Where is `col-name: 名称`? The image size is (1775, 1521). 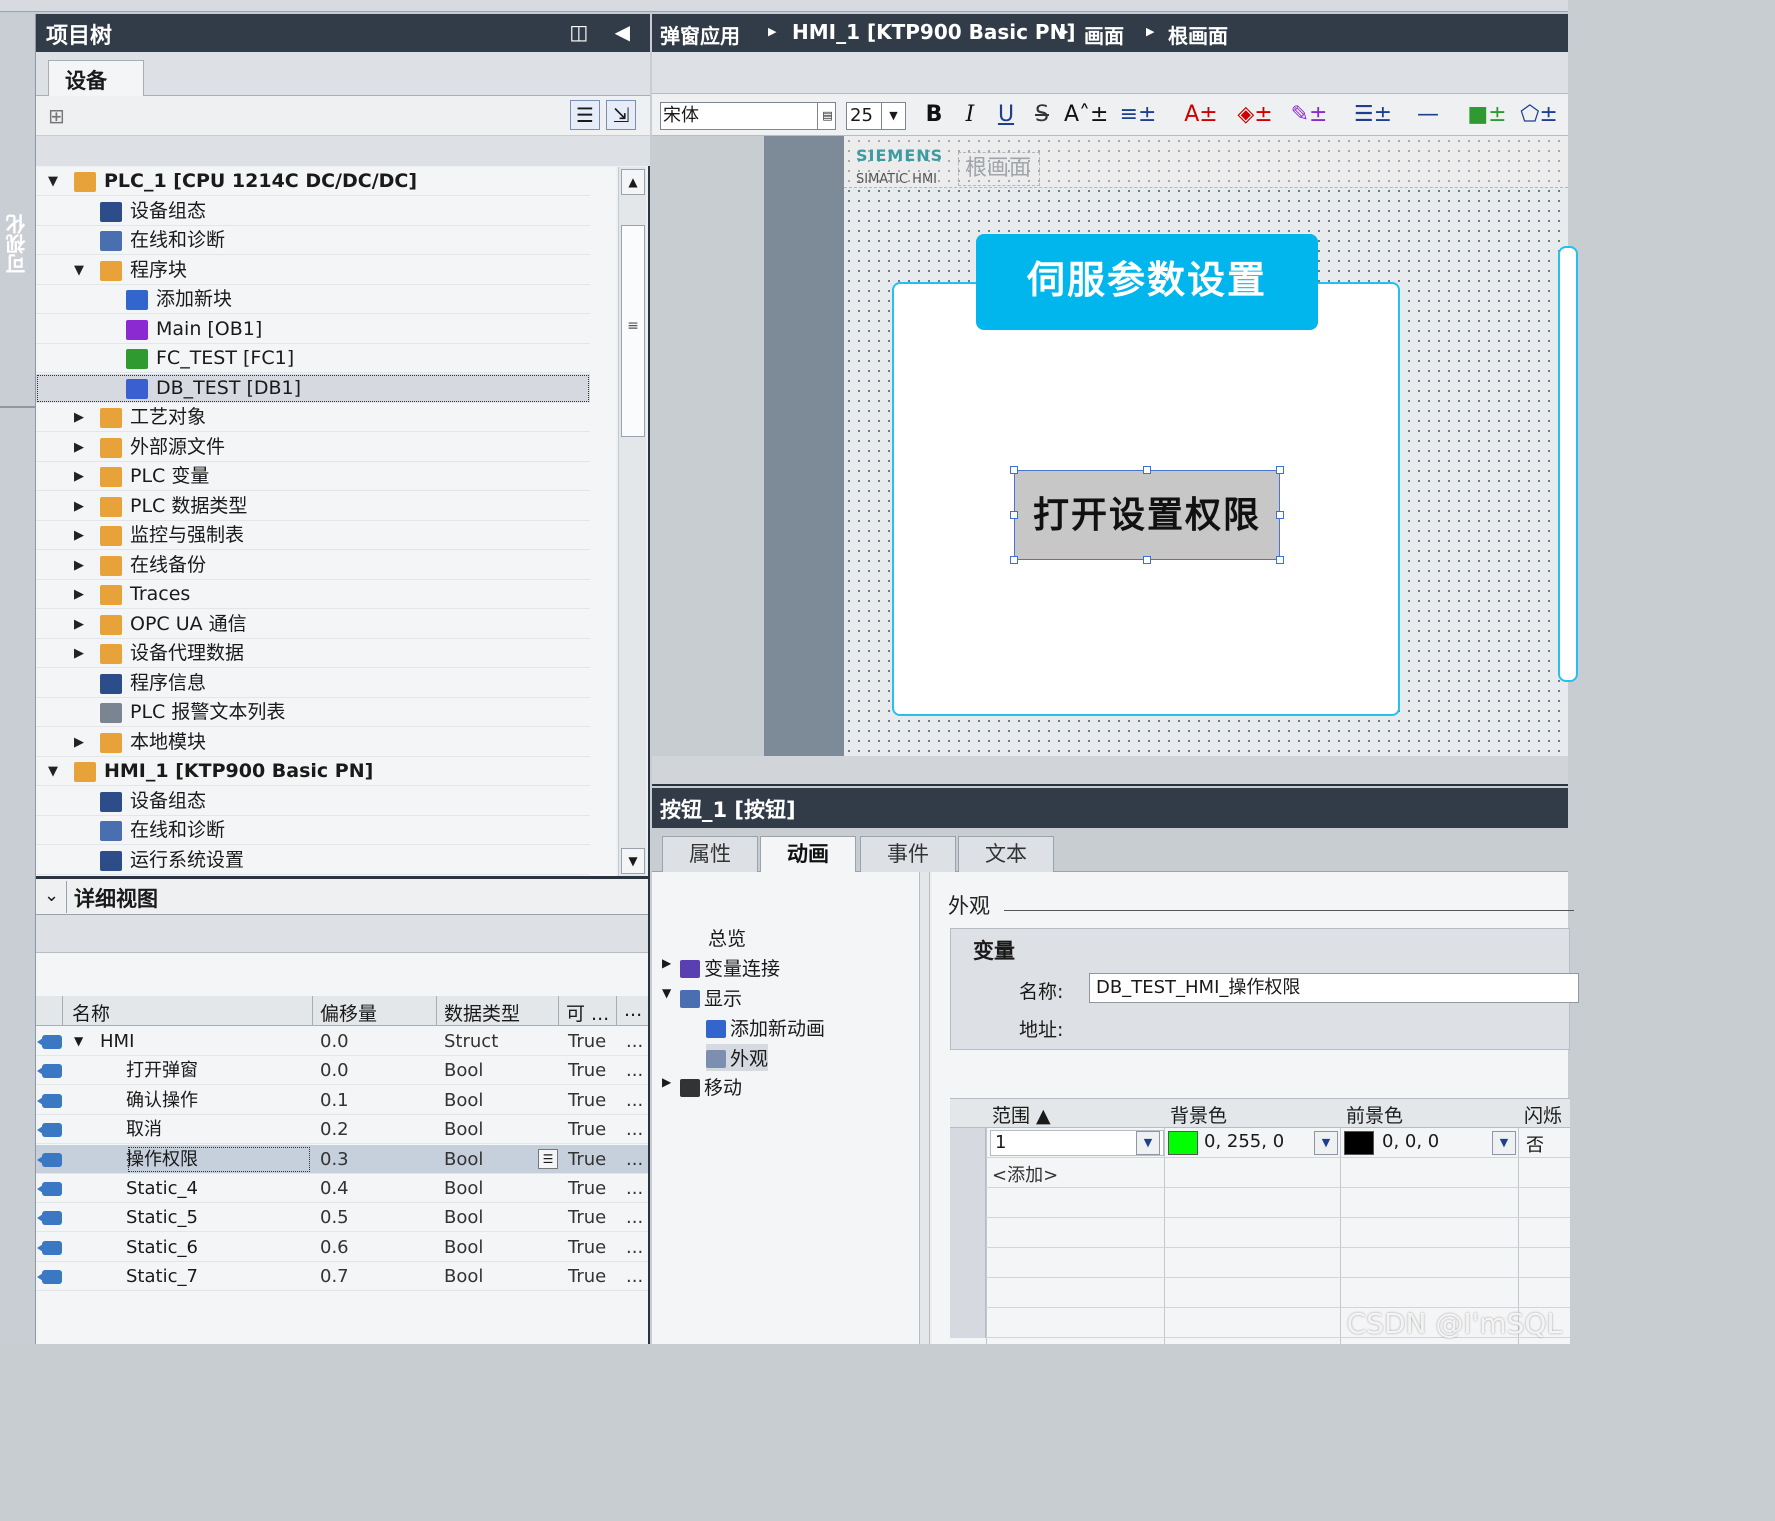 col-name: 名称 is located at coordinates (91, 1012).